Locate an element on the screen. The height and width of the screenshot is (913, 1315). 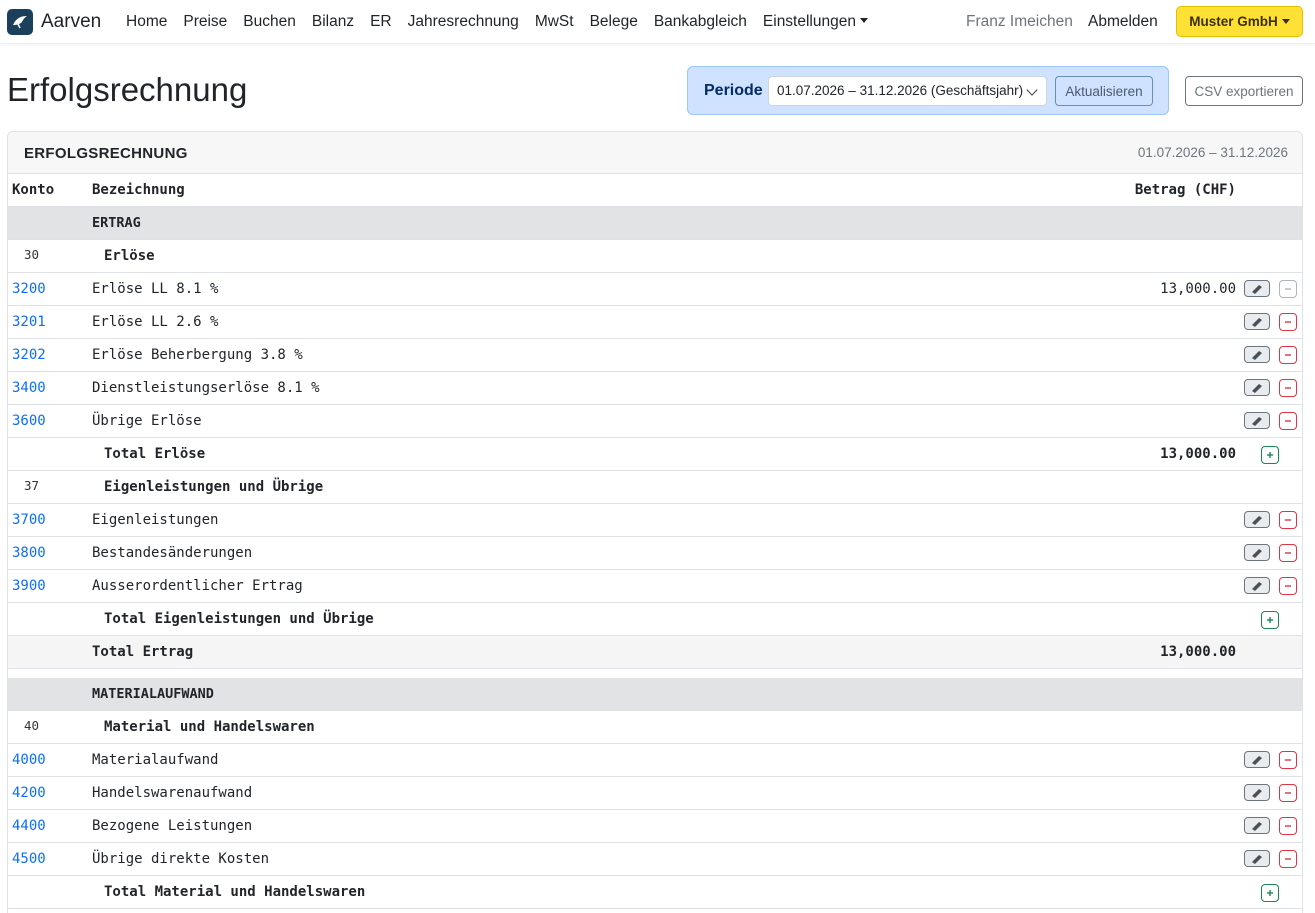
page-title: Erfolgsrechnung is located at coordinates (127, 89).